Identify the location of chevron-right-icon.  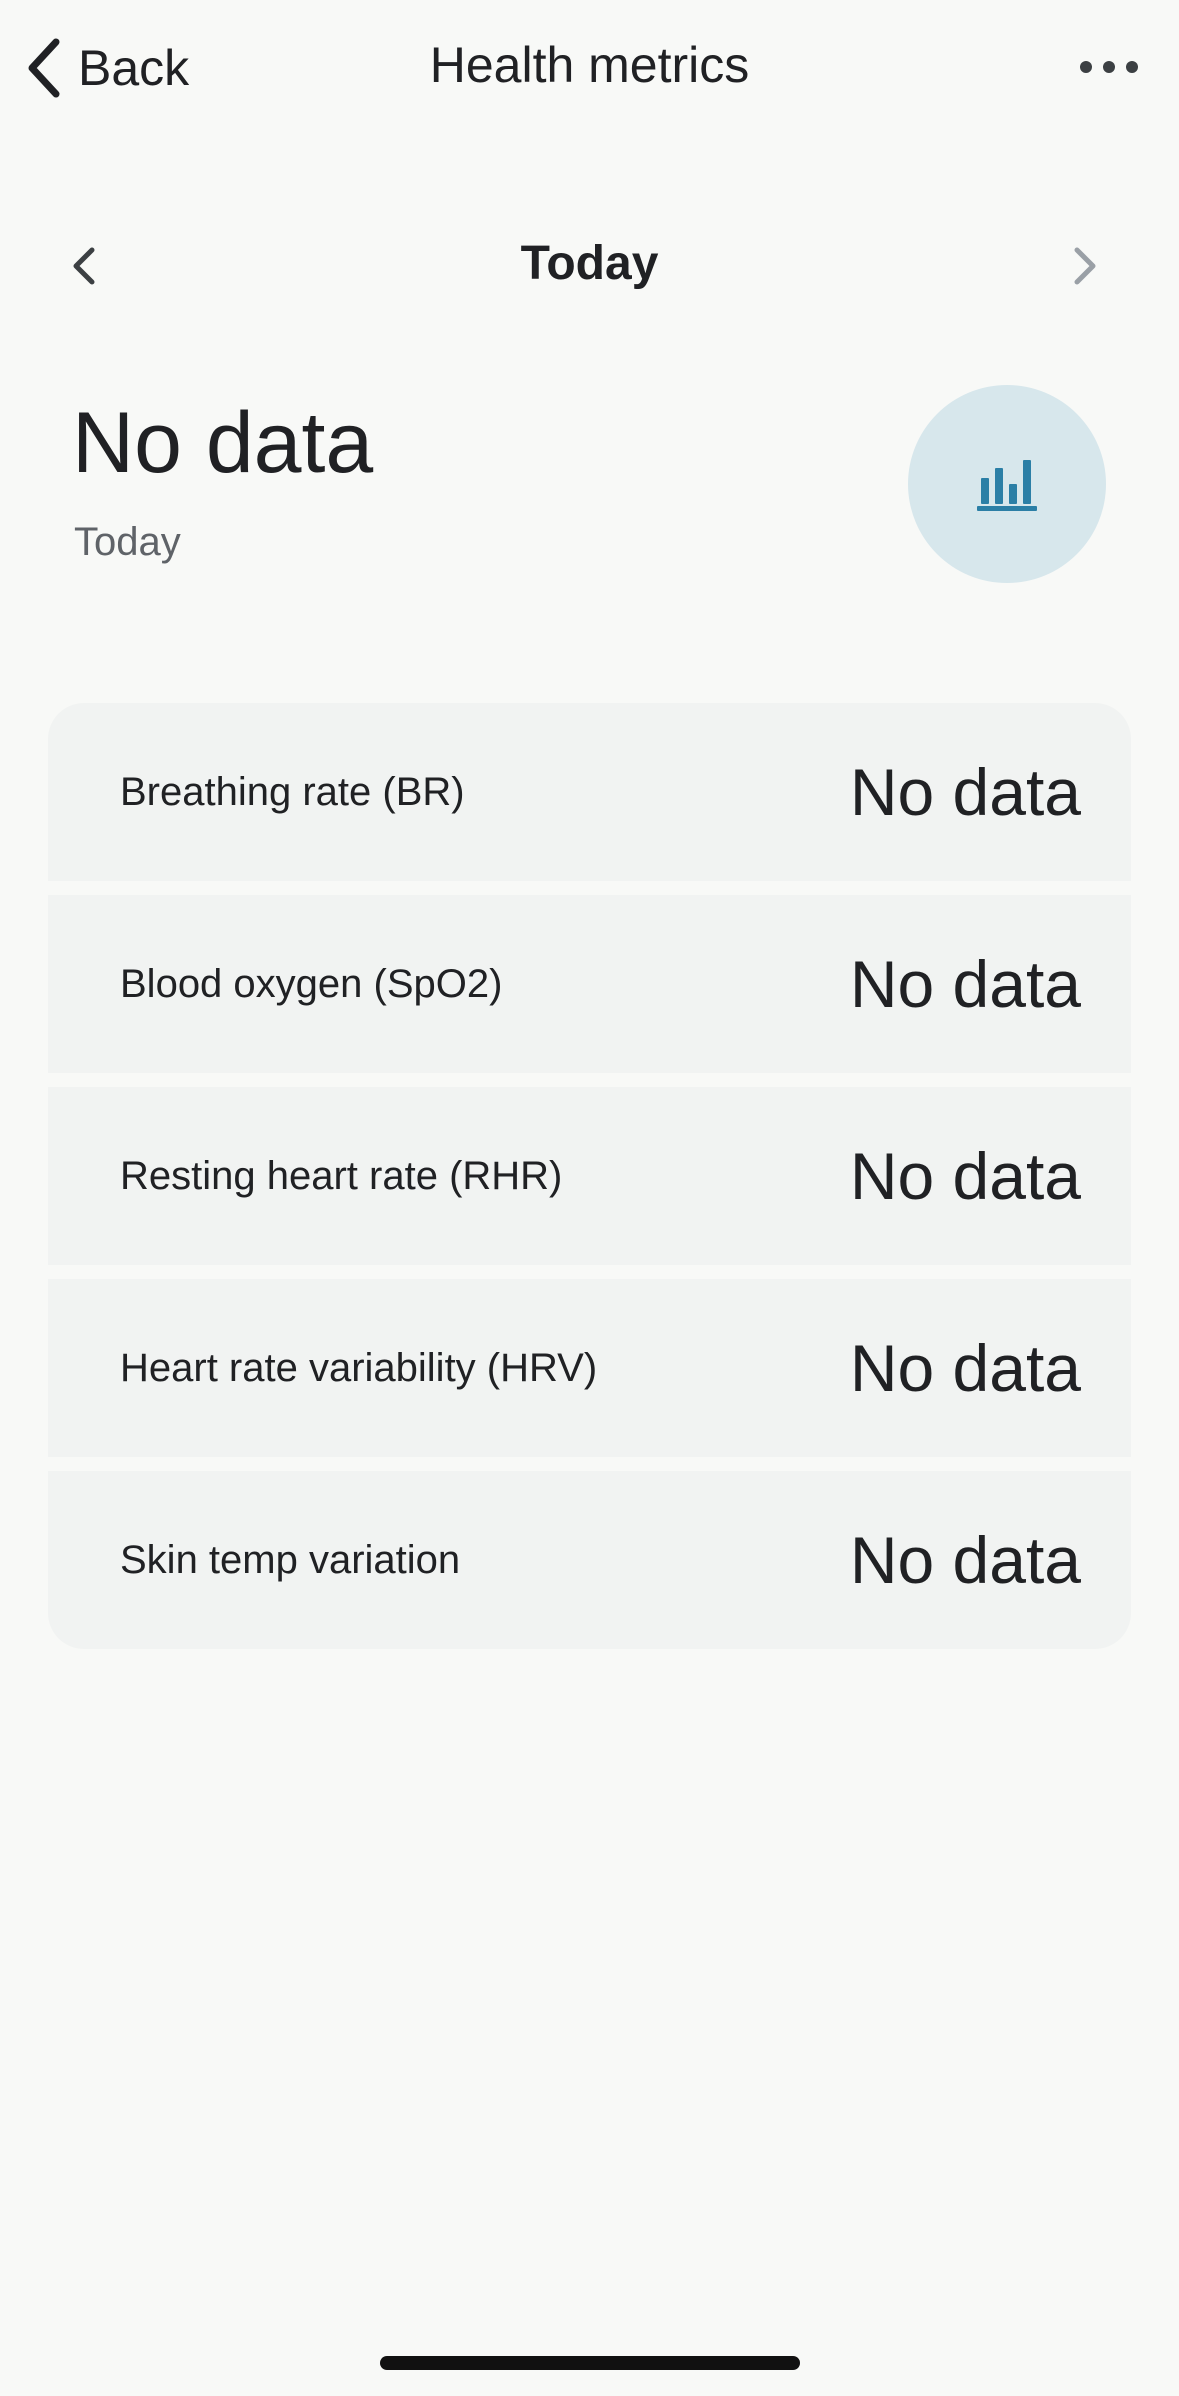
(1085, 266).